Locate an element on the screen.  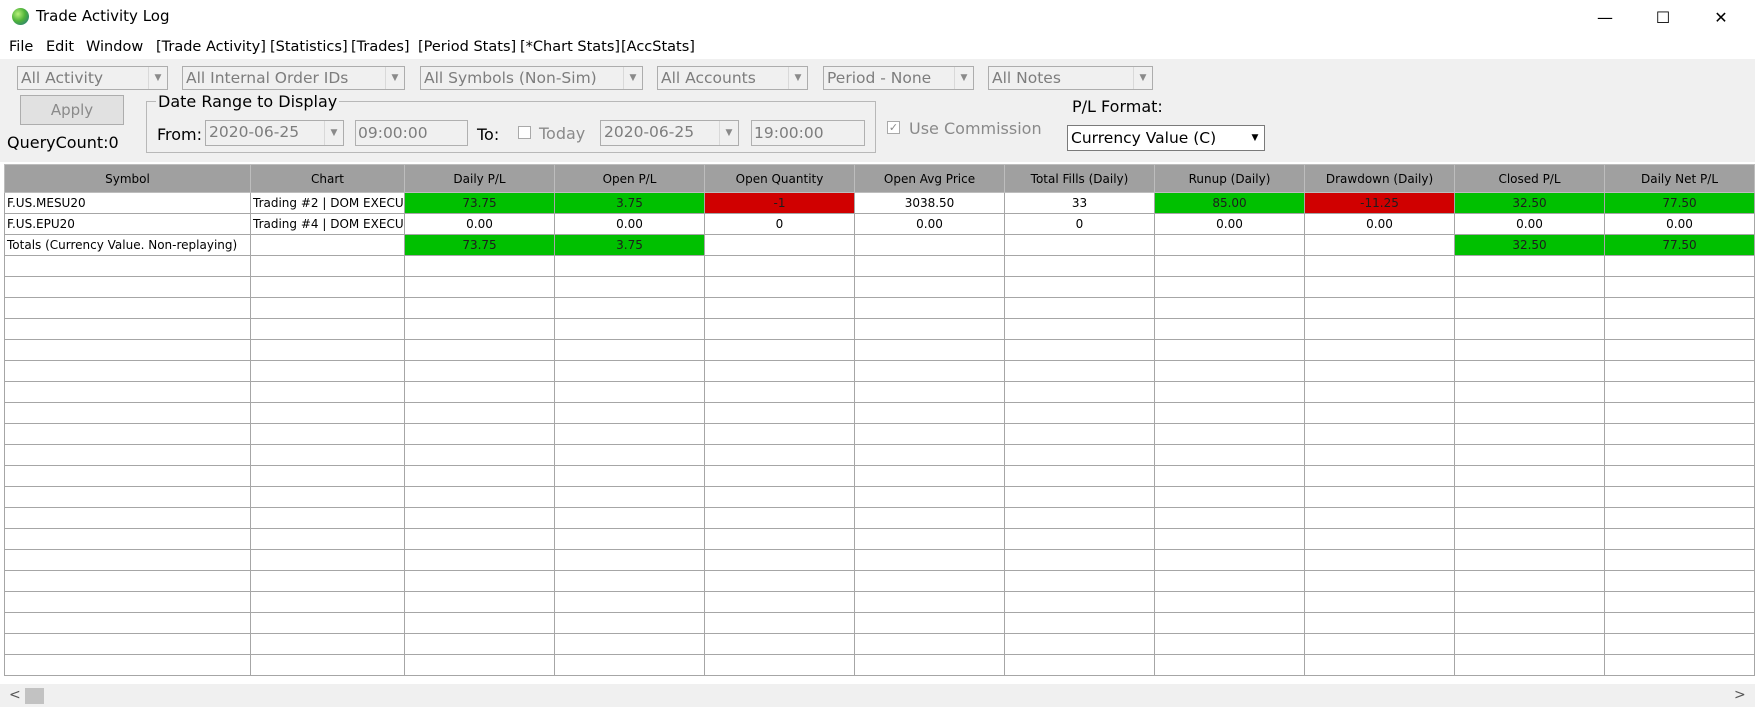
table-cell: 0.00 is located at coordinates (1679, 224).